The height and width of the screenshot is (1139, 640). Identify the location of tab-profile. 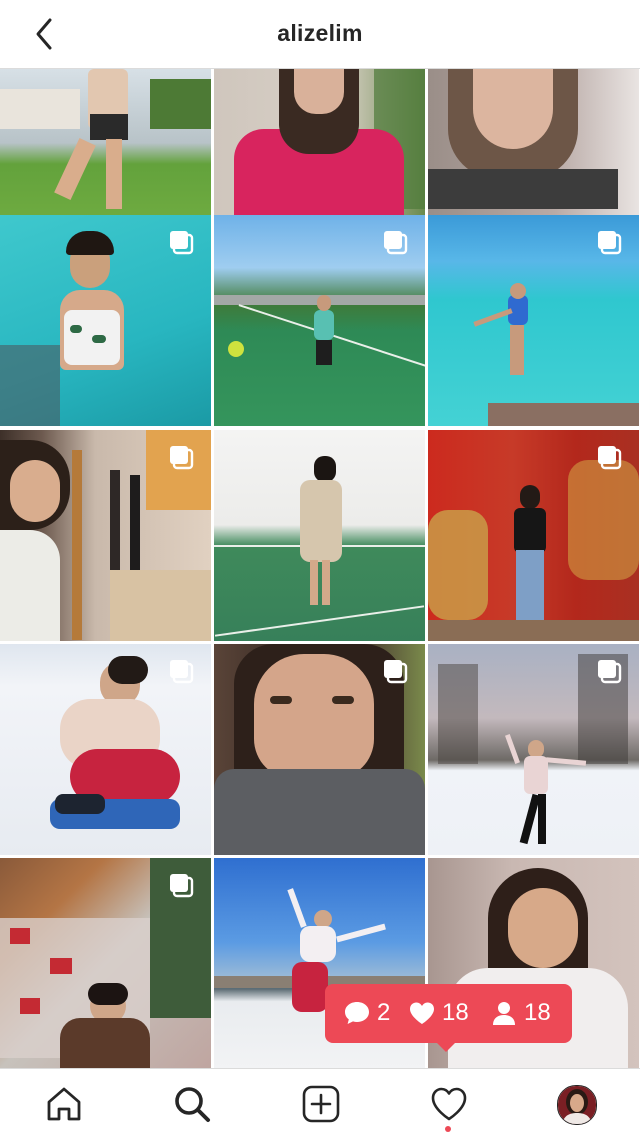
(577, 1105).